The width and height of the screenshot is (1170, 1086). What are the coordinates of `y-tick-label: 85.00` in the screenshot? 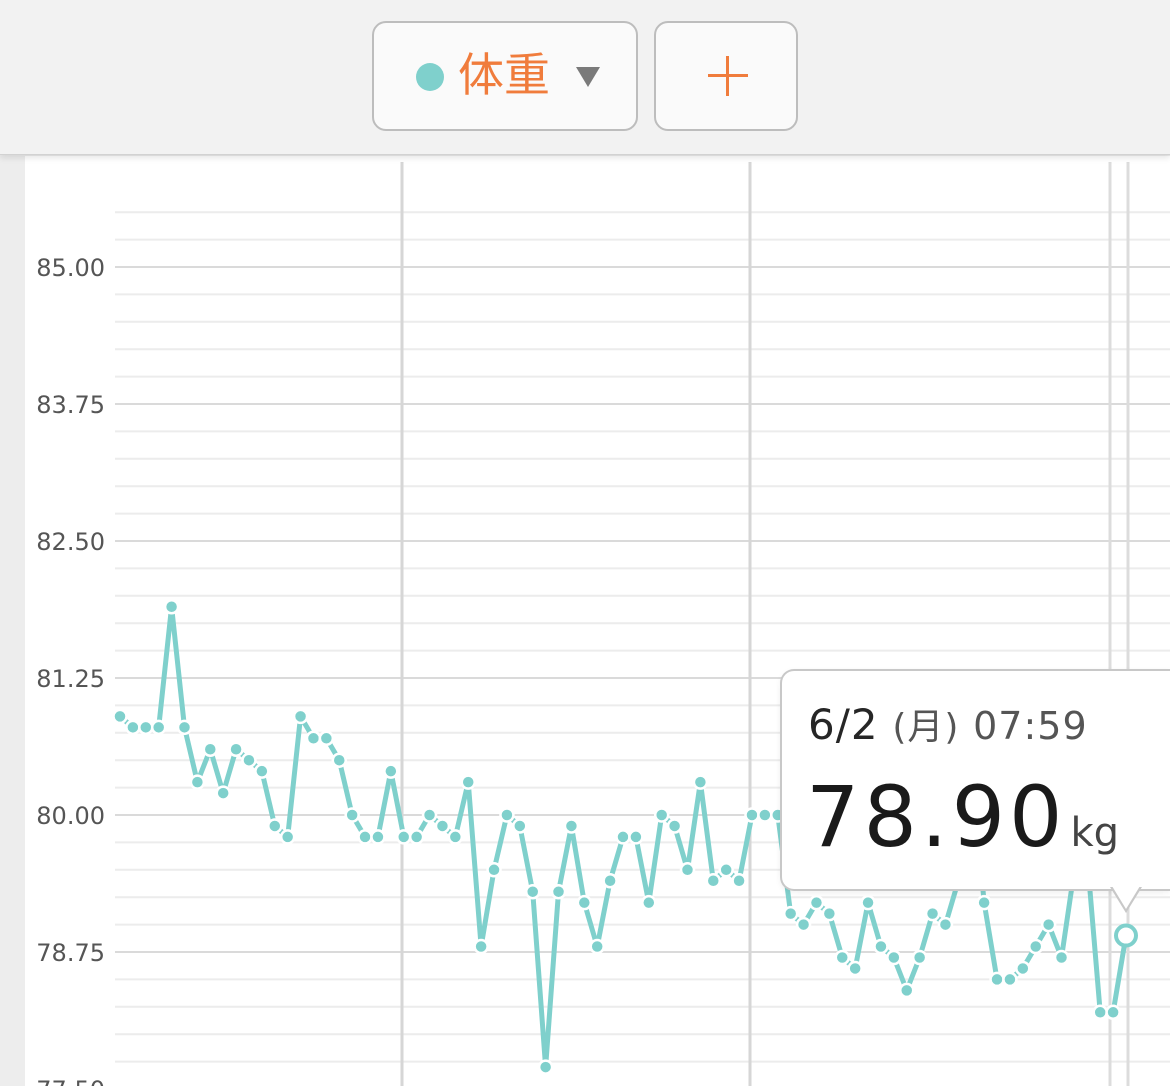 It's located at (70, 268).